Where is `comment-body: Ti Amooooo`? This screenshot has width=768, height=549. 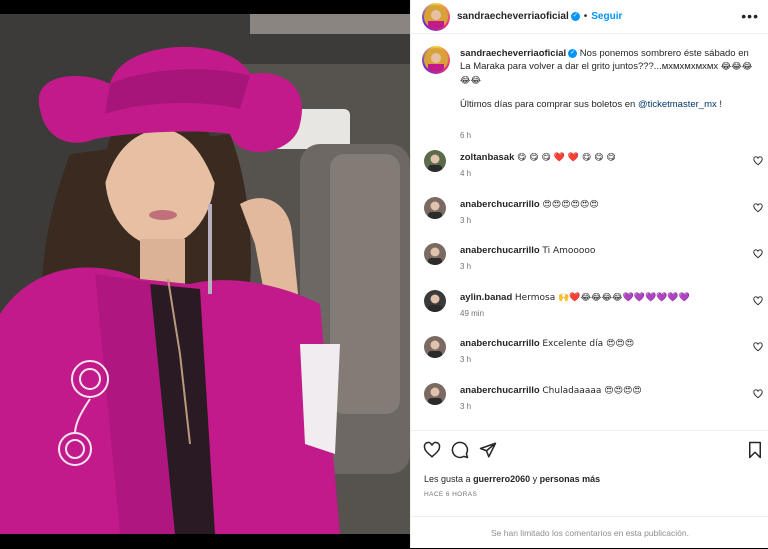 comment-body: Ti Amooooo is located at coordinates (569, 251).